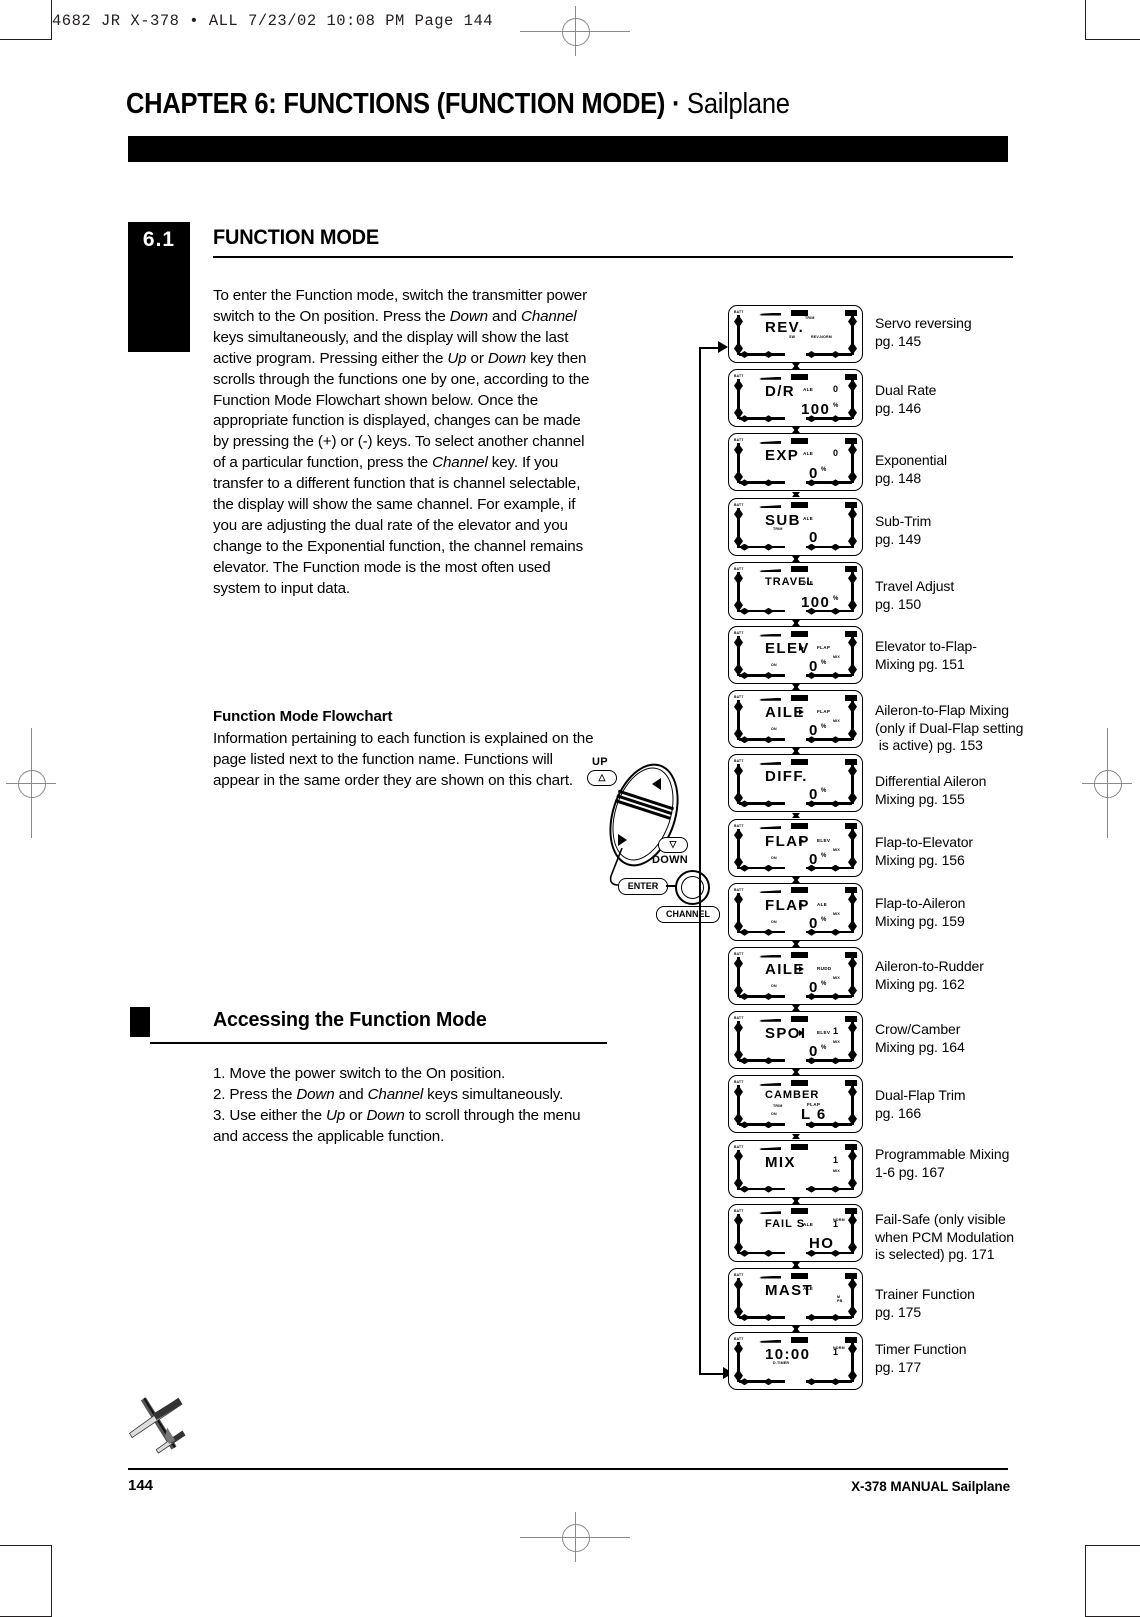 The height and width of the screenshot is (1617, 1140). Describe the element at coordinates (1112, 20) in the screenshot. I see `crop-corner-top-right` at that location.